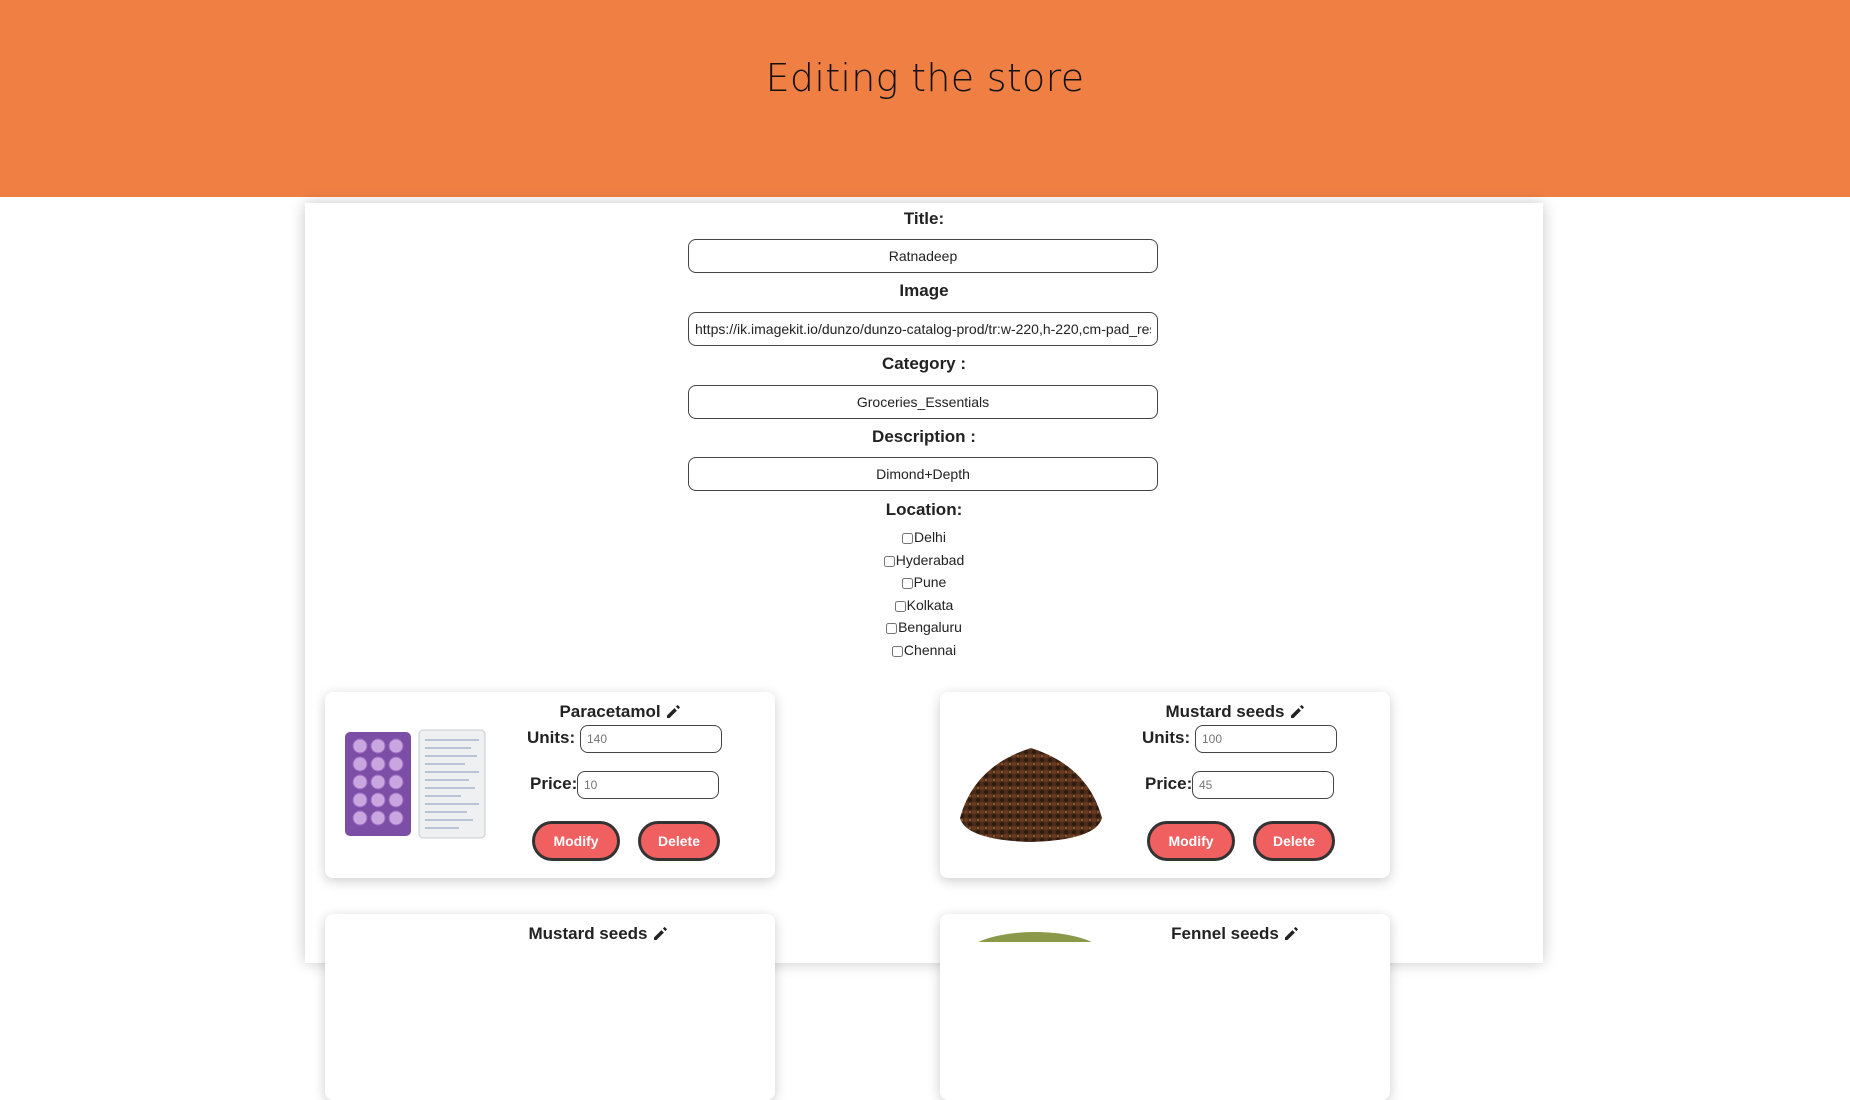 The image size is (1850, 1100). I want to click on location-option-chennai: Chennai, so click(924, 650).